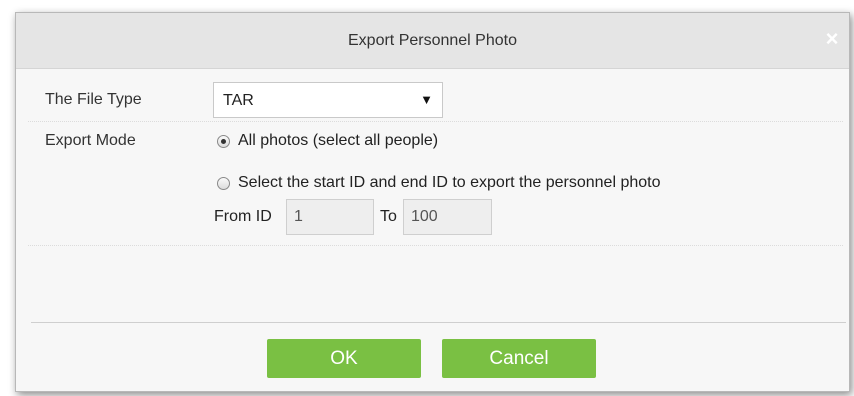  Describe the element at coordinates (519, 358) in the screenshot. I see `cancel-button: Cancel` at that location.